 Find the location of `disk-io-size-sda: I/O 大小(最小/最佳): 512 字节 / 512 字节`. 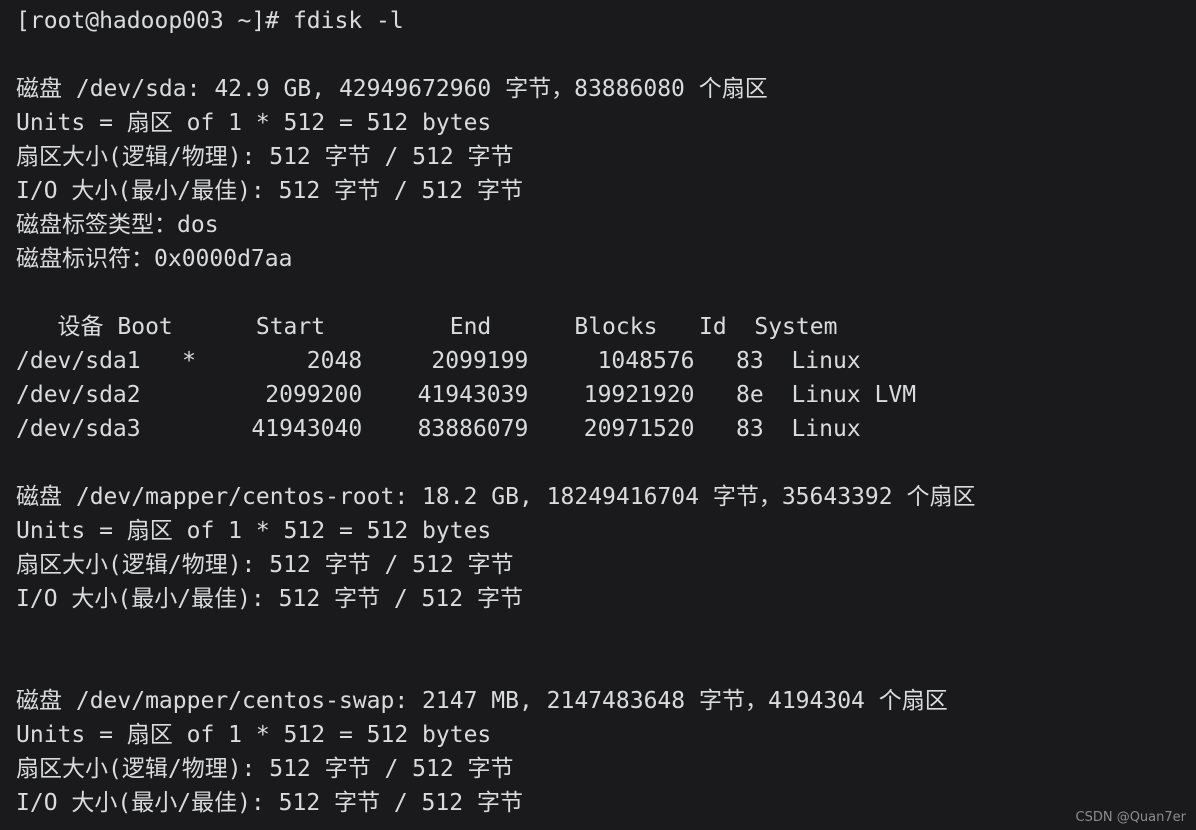

disk-io-size-sda: I/O 大小(最小/最佳): 512 字节 / 512 字节 is located at coordinates (269, 191).